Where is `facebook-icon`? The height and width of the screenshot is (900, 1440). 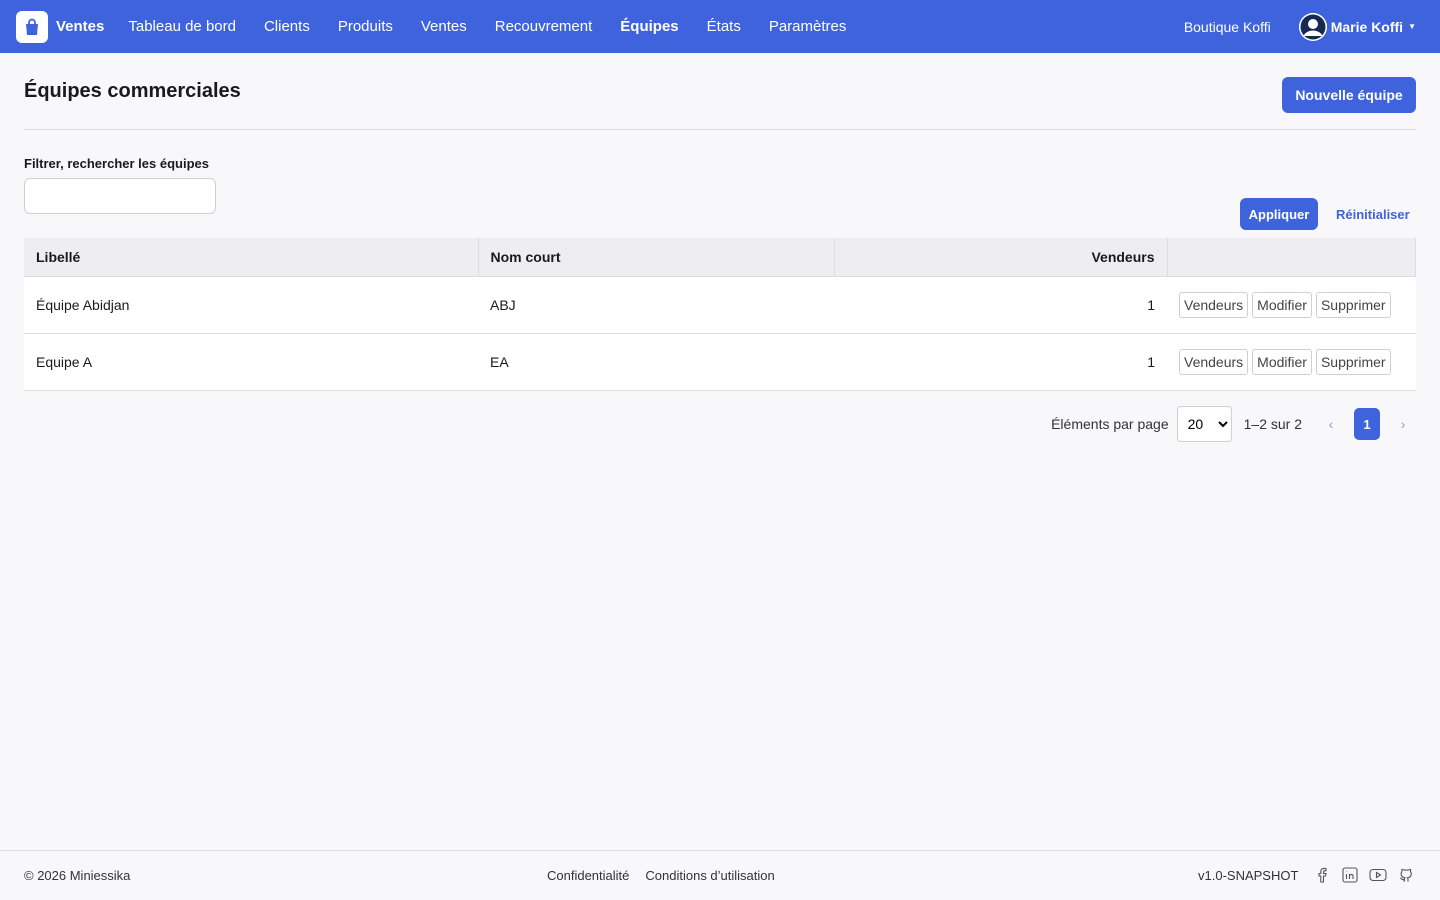 facebook-icon is located at coordinates (1322, 875).